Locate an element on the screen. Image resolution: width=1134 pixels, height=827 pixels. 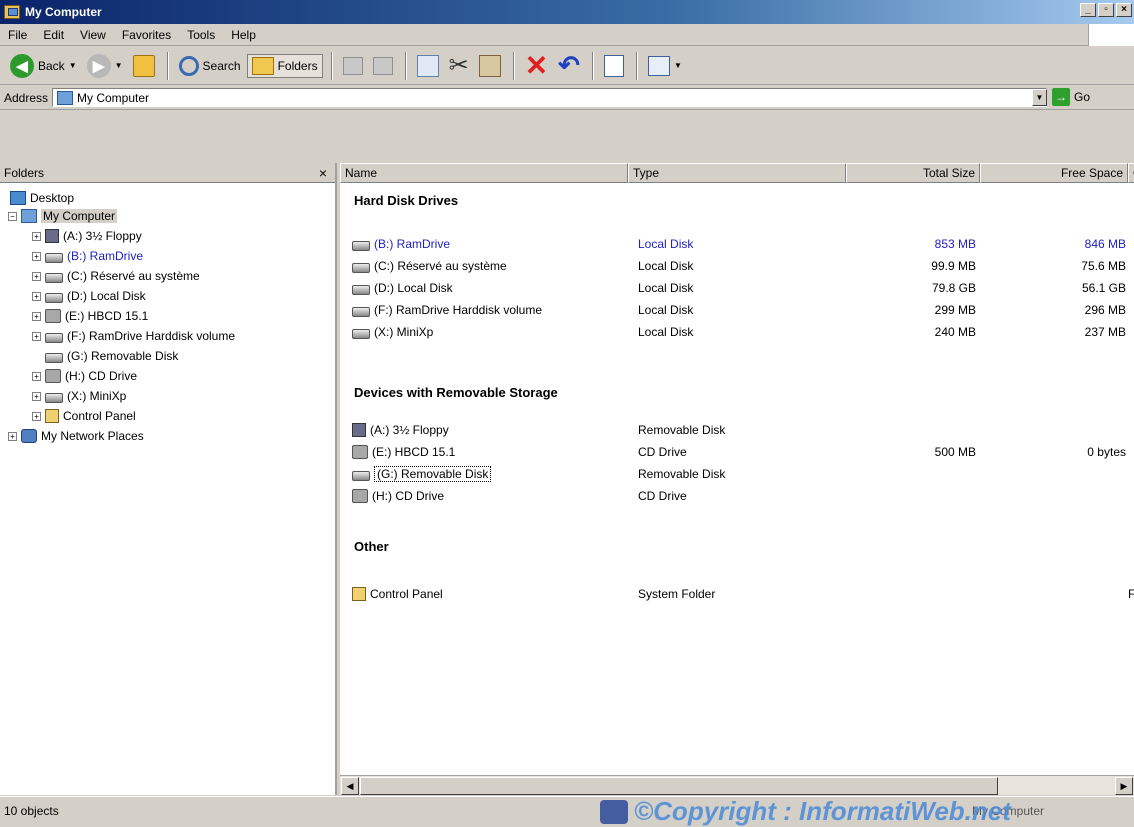
up-button is located at coordinates (144, 66).